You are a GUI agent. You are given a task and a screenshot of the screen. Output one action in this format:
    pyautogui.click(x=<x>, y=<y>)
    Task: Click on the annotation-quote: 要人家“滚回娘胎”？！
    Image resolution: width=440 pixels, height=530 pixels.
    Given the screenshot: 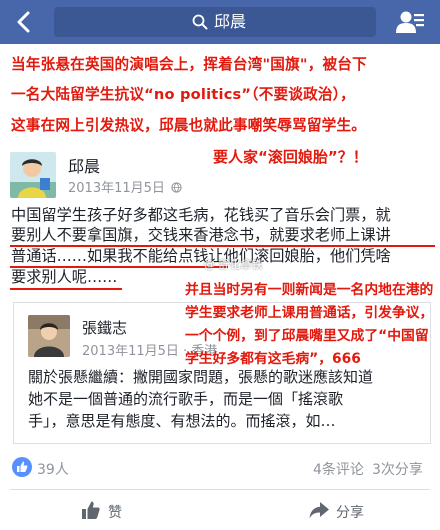 What is the action you would take?
    pyautogui.click(x=290, y=157)
    